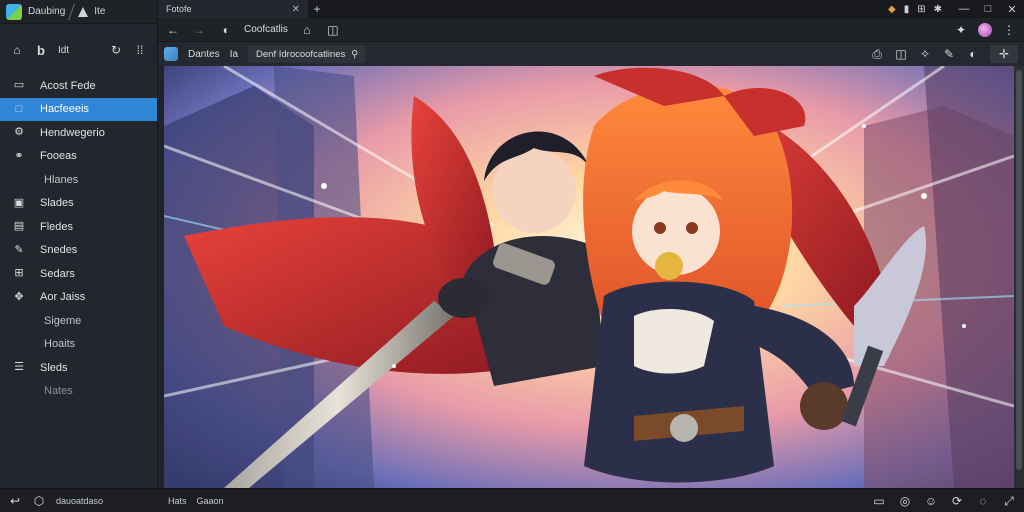 Image resolution: width=1024 pixels, height=512 pixels. Describe the element at coordinates (225, 30) in the screenshot. I see `shield-icon: ◖` at that location.